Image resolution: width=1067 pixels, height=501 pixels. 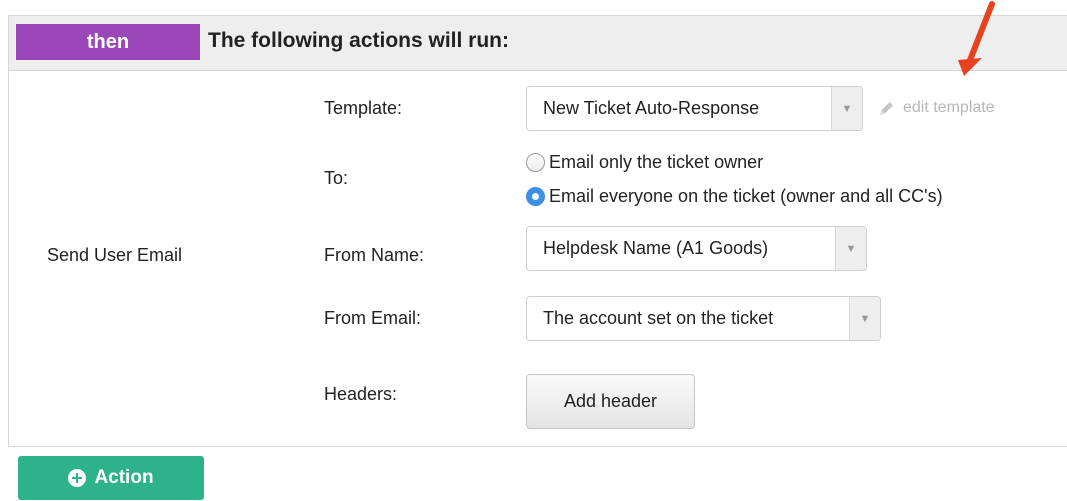 What do you see at coordinates (610, 401) in the screenshot?
I see `add-header-button: Add header` at bounding box center [610, 401].